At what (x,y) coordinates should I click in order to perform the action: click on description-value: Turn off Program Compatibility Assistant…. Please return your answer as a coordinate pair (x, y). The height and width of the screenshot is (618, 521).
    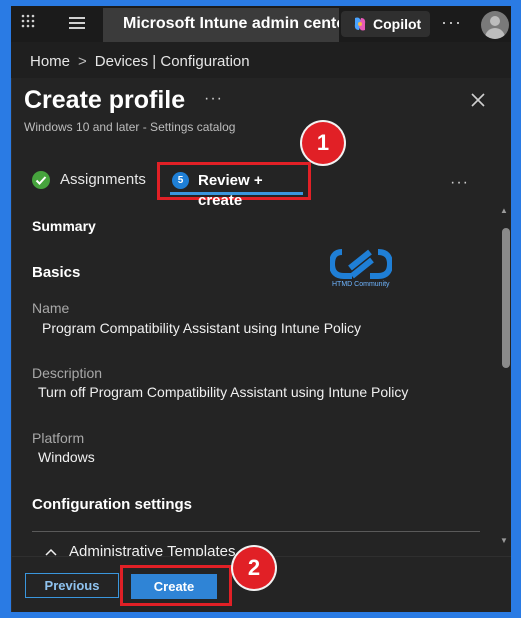
    Looking at the image, I should click on (223, 392).